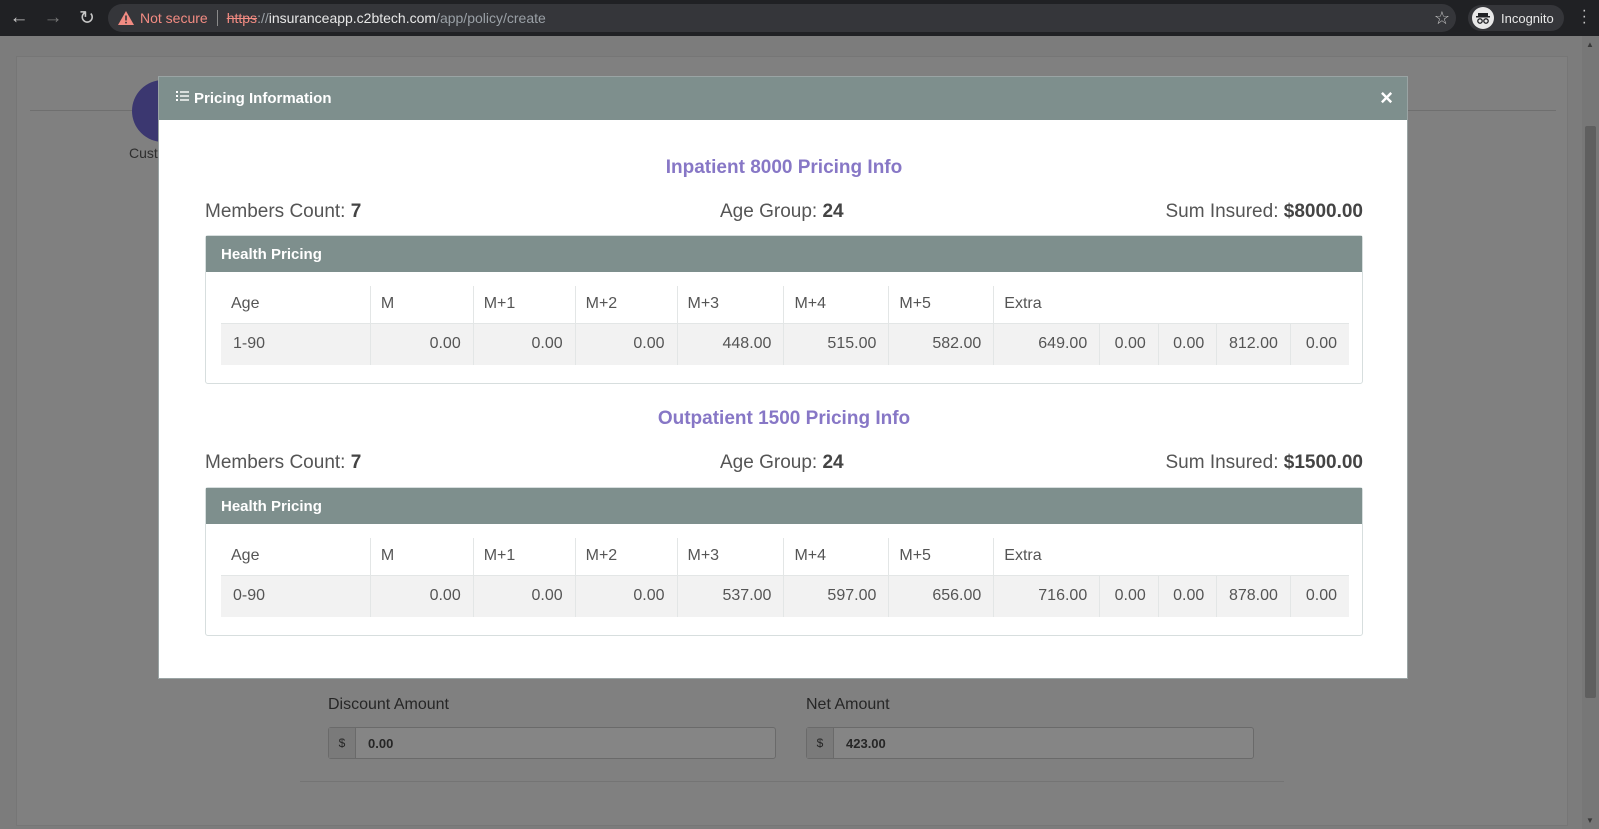 Image resolution: width=1599 pixels, height=829 pixels. Describe the element at coordinates (792, 781) in the screenshot. I see `form-divider` at that location.